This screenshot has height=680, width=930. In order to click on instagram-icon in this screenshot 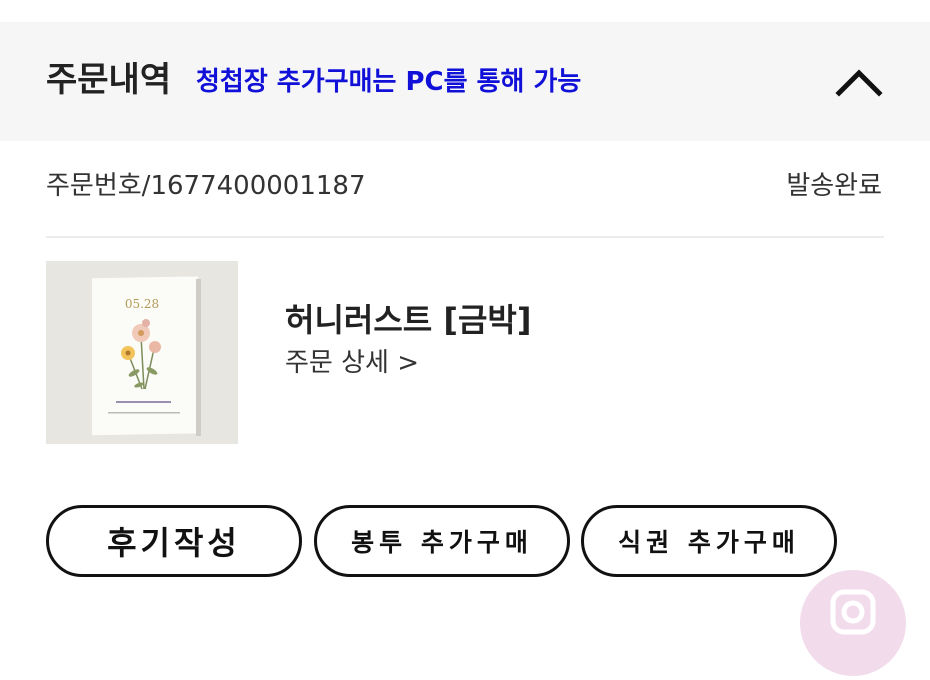, I will do `click(853, 612)`.